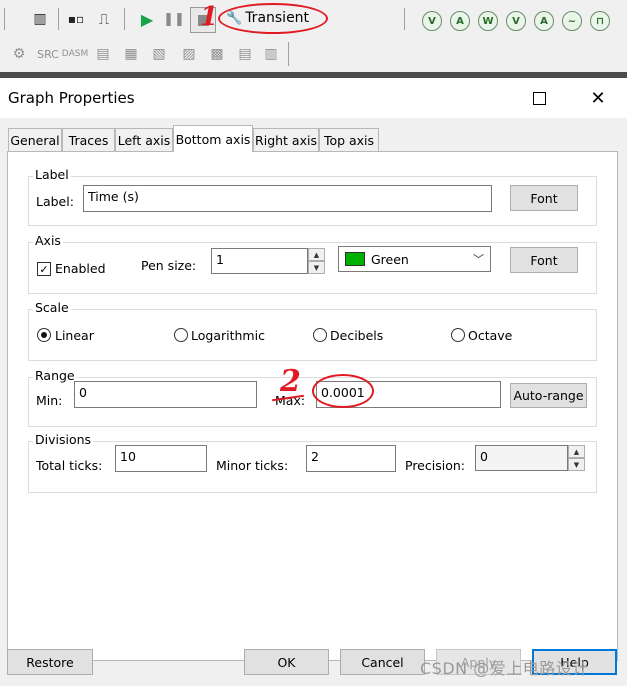  I want to click on axis-enabled-checkbox: ✓, so click(44, 269).